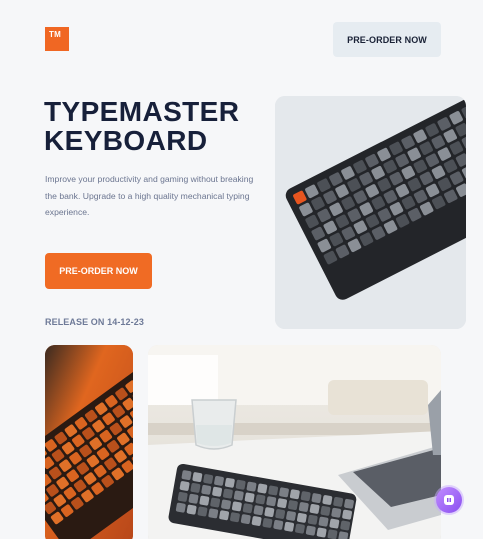 The image size is (483, 539). Describe the element at coordinates (142, 111) in the screenshot. I see `title-line-1: TYPEMASTER` at that location.